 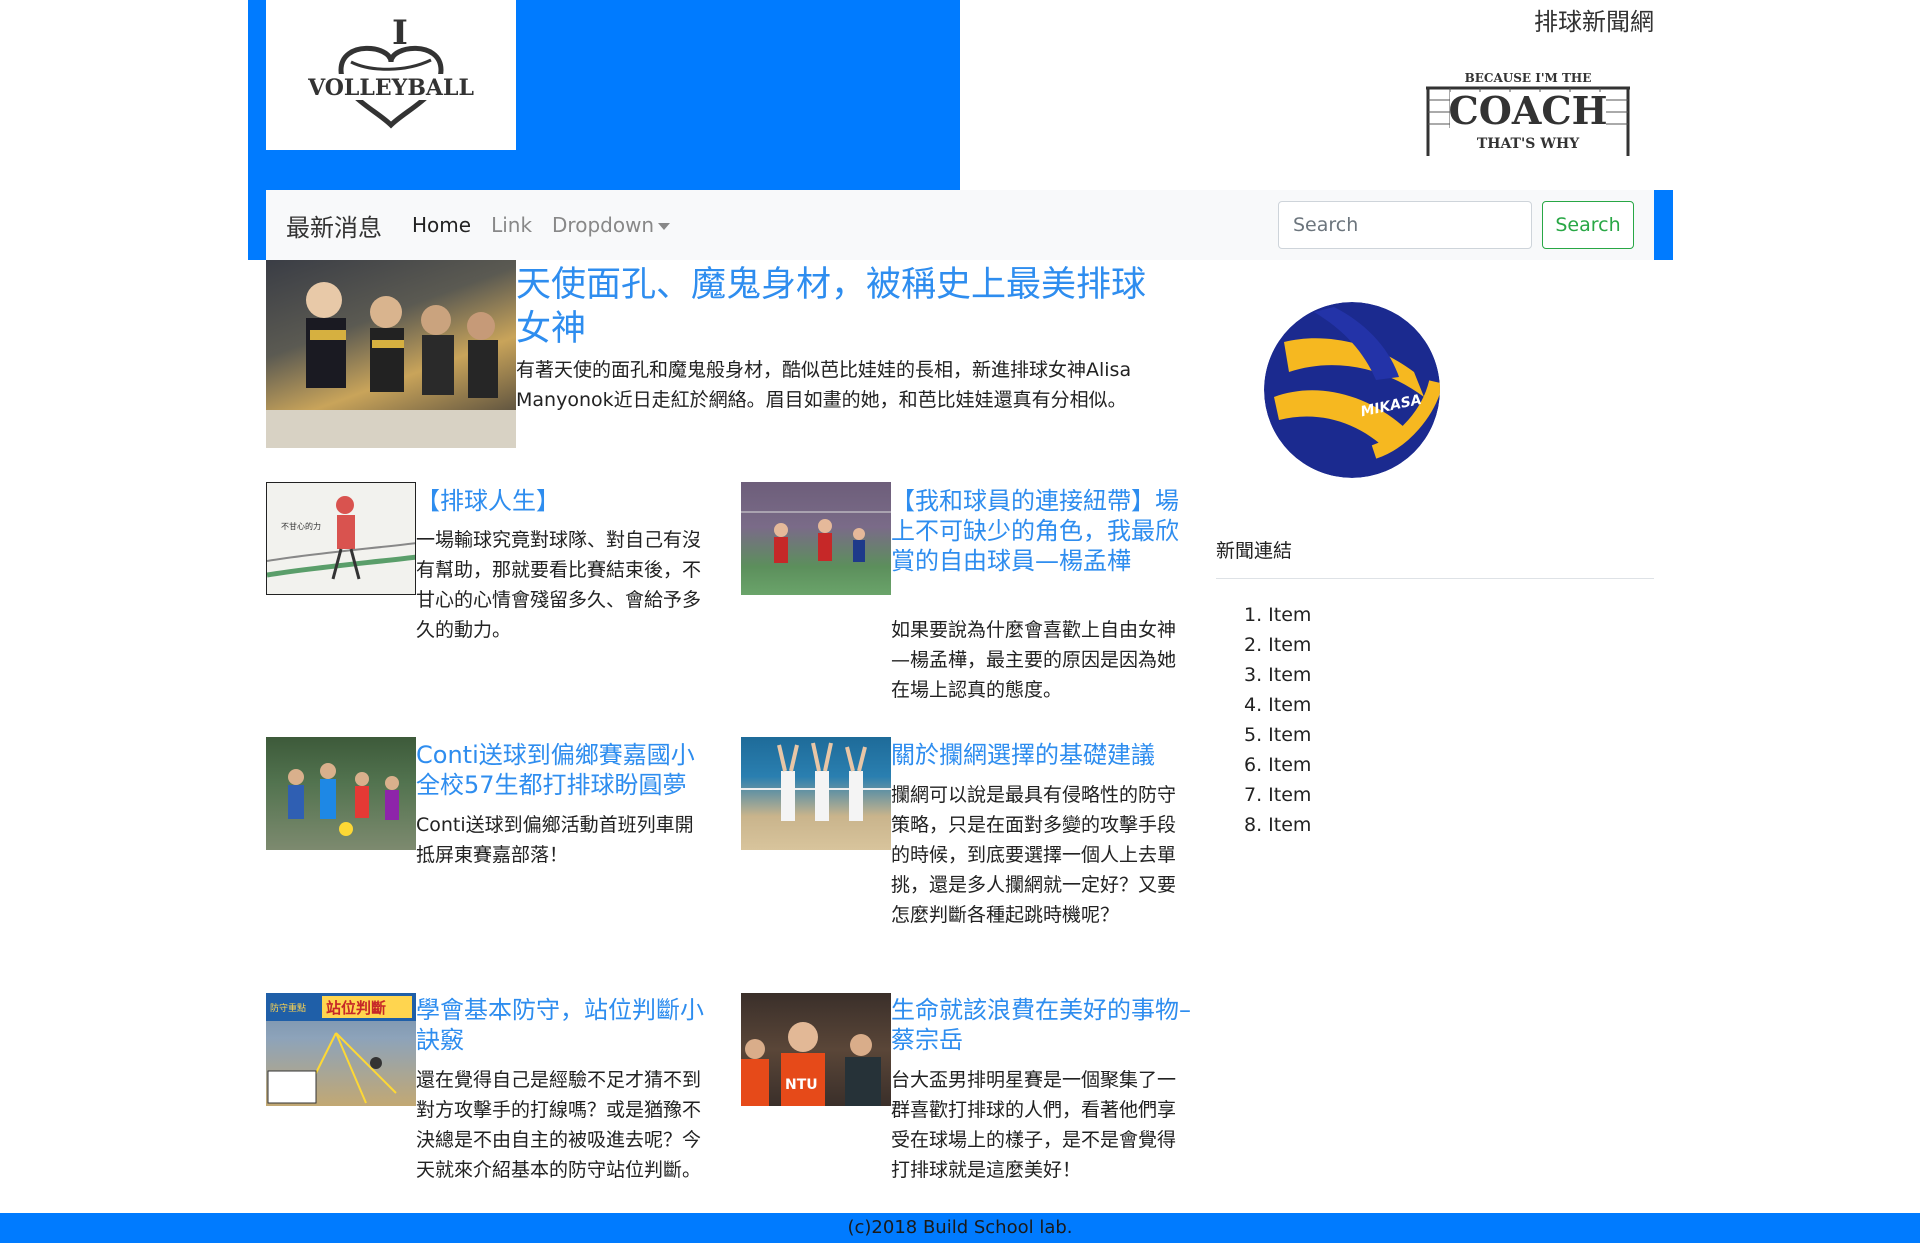 What do you see at coordinates (1528, 144) in the screenshot?
I see `svg-text: THAT'S WHY` at bounding box center [1528, 144].